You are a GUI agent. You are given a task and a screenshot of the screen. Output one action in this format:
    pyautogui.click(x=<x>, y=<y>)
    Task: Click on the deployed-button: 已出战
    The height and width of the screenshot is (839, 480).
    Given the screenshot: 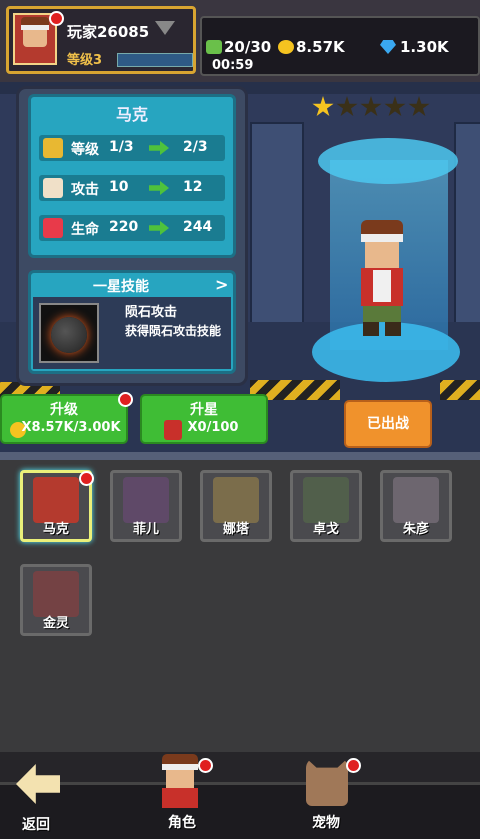 What is the action you would take?
    pyautogui.click(x=388, y=424)
    